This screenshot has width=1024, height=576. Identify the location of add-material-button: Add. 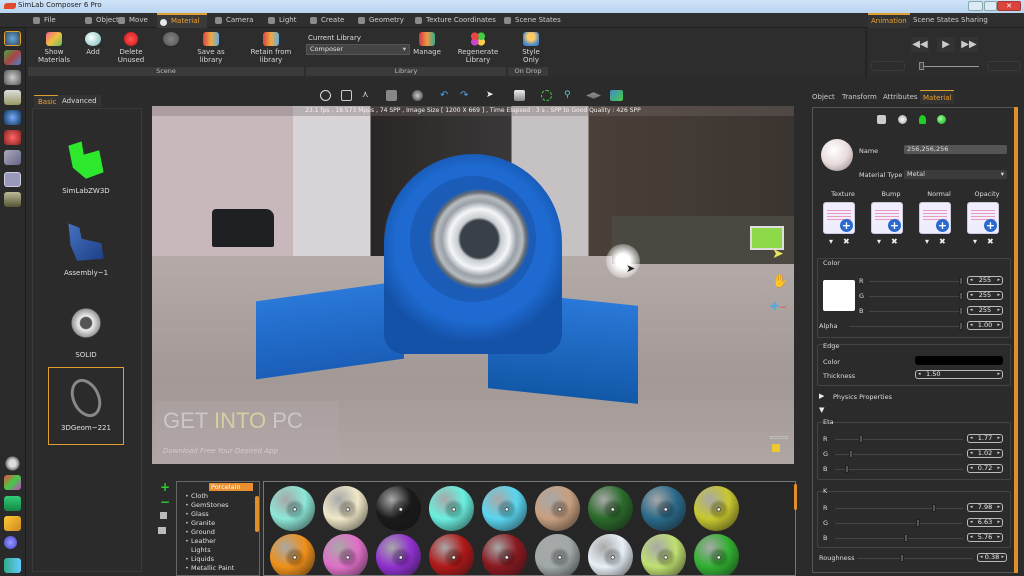
(93, 44).